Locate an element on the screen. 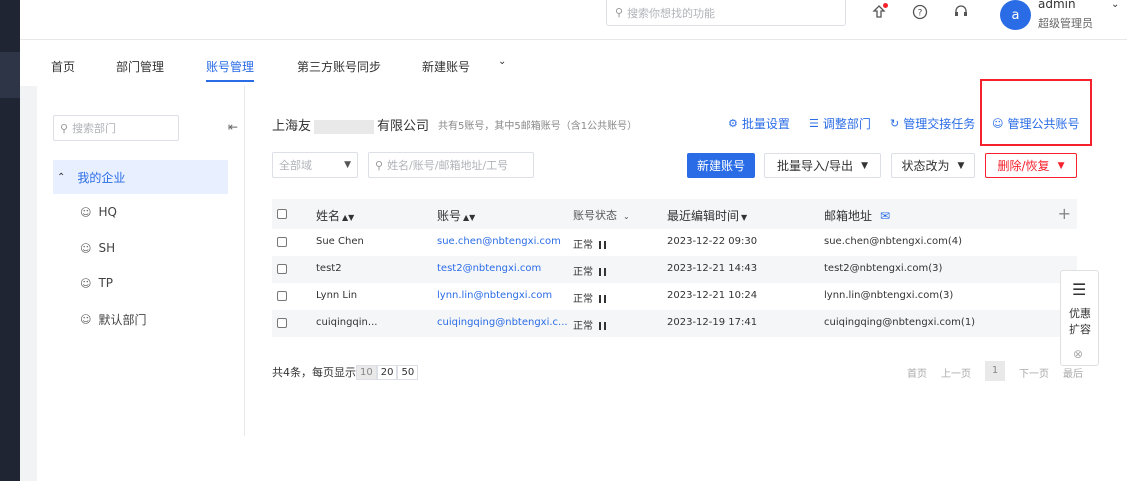 Image resolution: width=1127 pixels, height=481 pixels. cell-account: test2@nbtengxi.com is located at coordinates (489, 268).